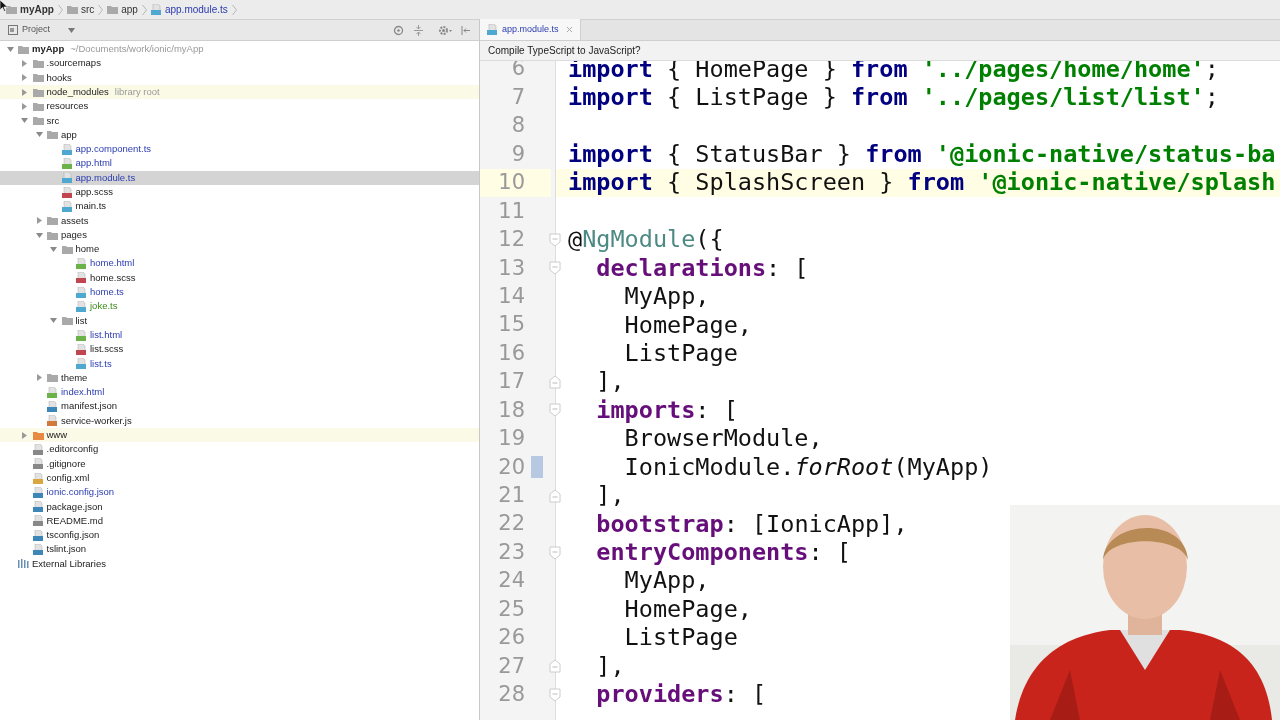  Describe the element at coordinates (680, 638) in the screenshot. I see `code-line: ListPage` at that location.